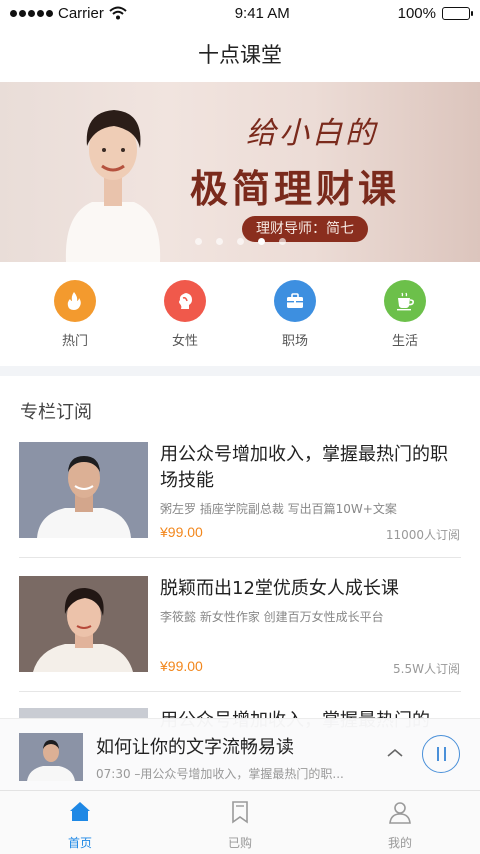 The width and height of the screenshot is (480, 854). I want to click on course-subscribers: 5.5W人订阅, so click(426, 669).